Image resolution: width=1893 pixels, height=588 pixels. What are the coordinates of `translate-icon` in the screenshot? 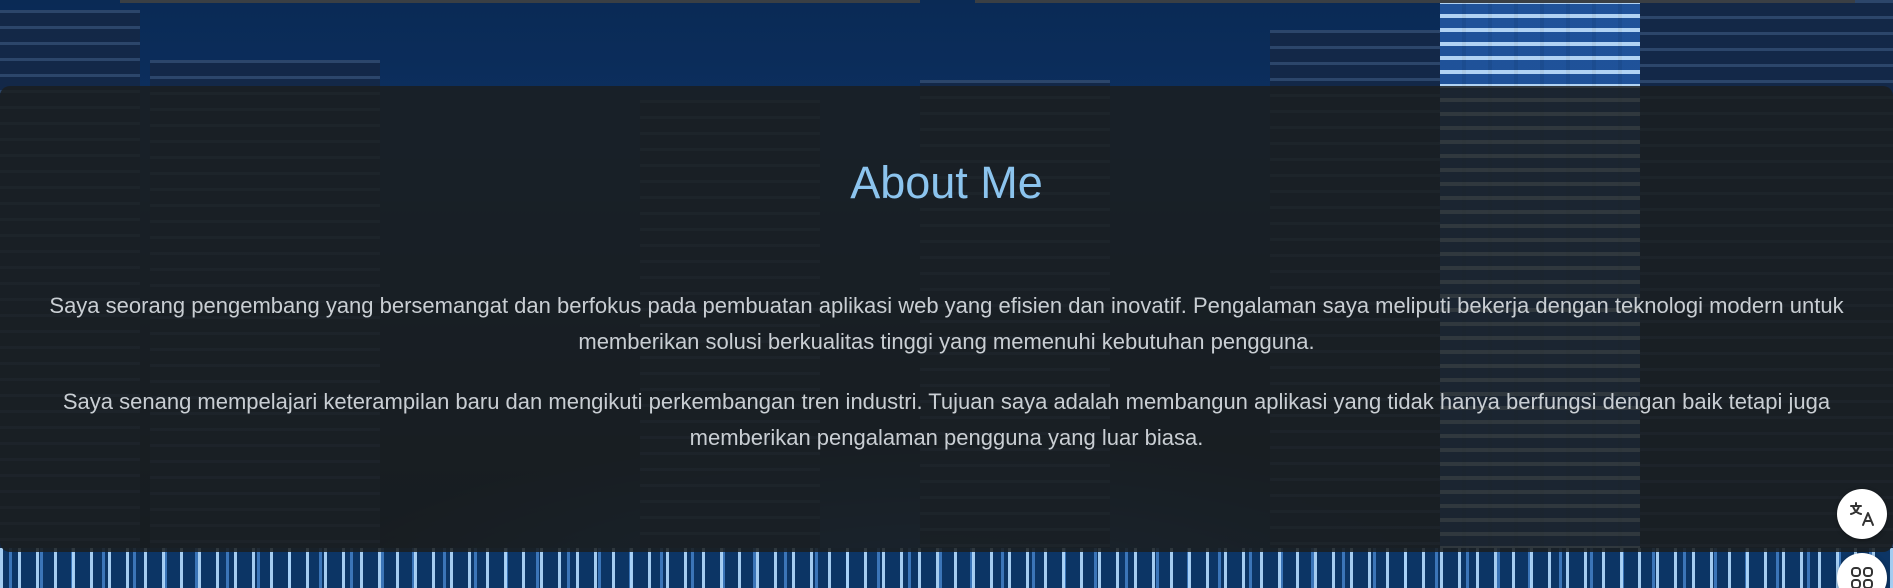 It's located at (1862, 514).